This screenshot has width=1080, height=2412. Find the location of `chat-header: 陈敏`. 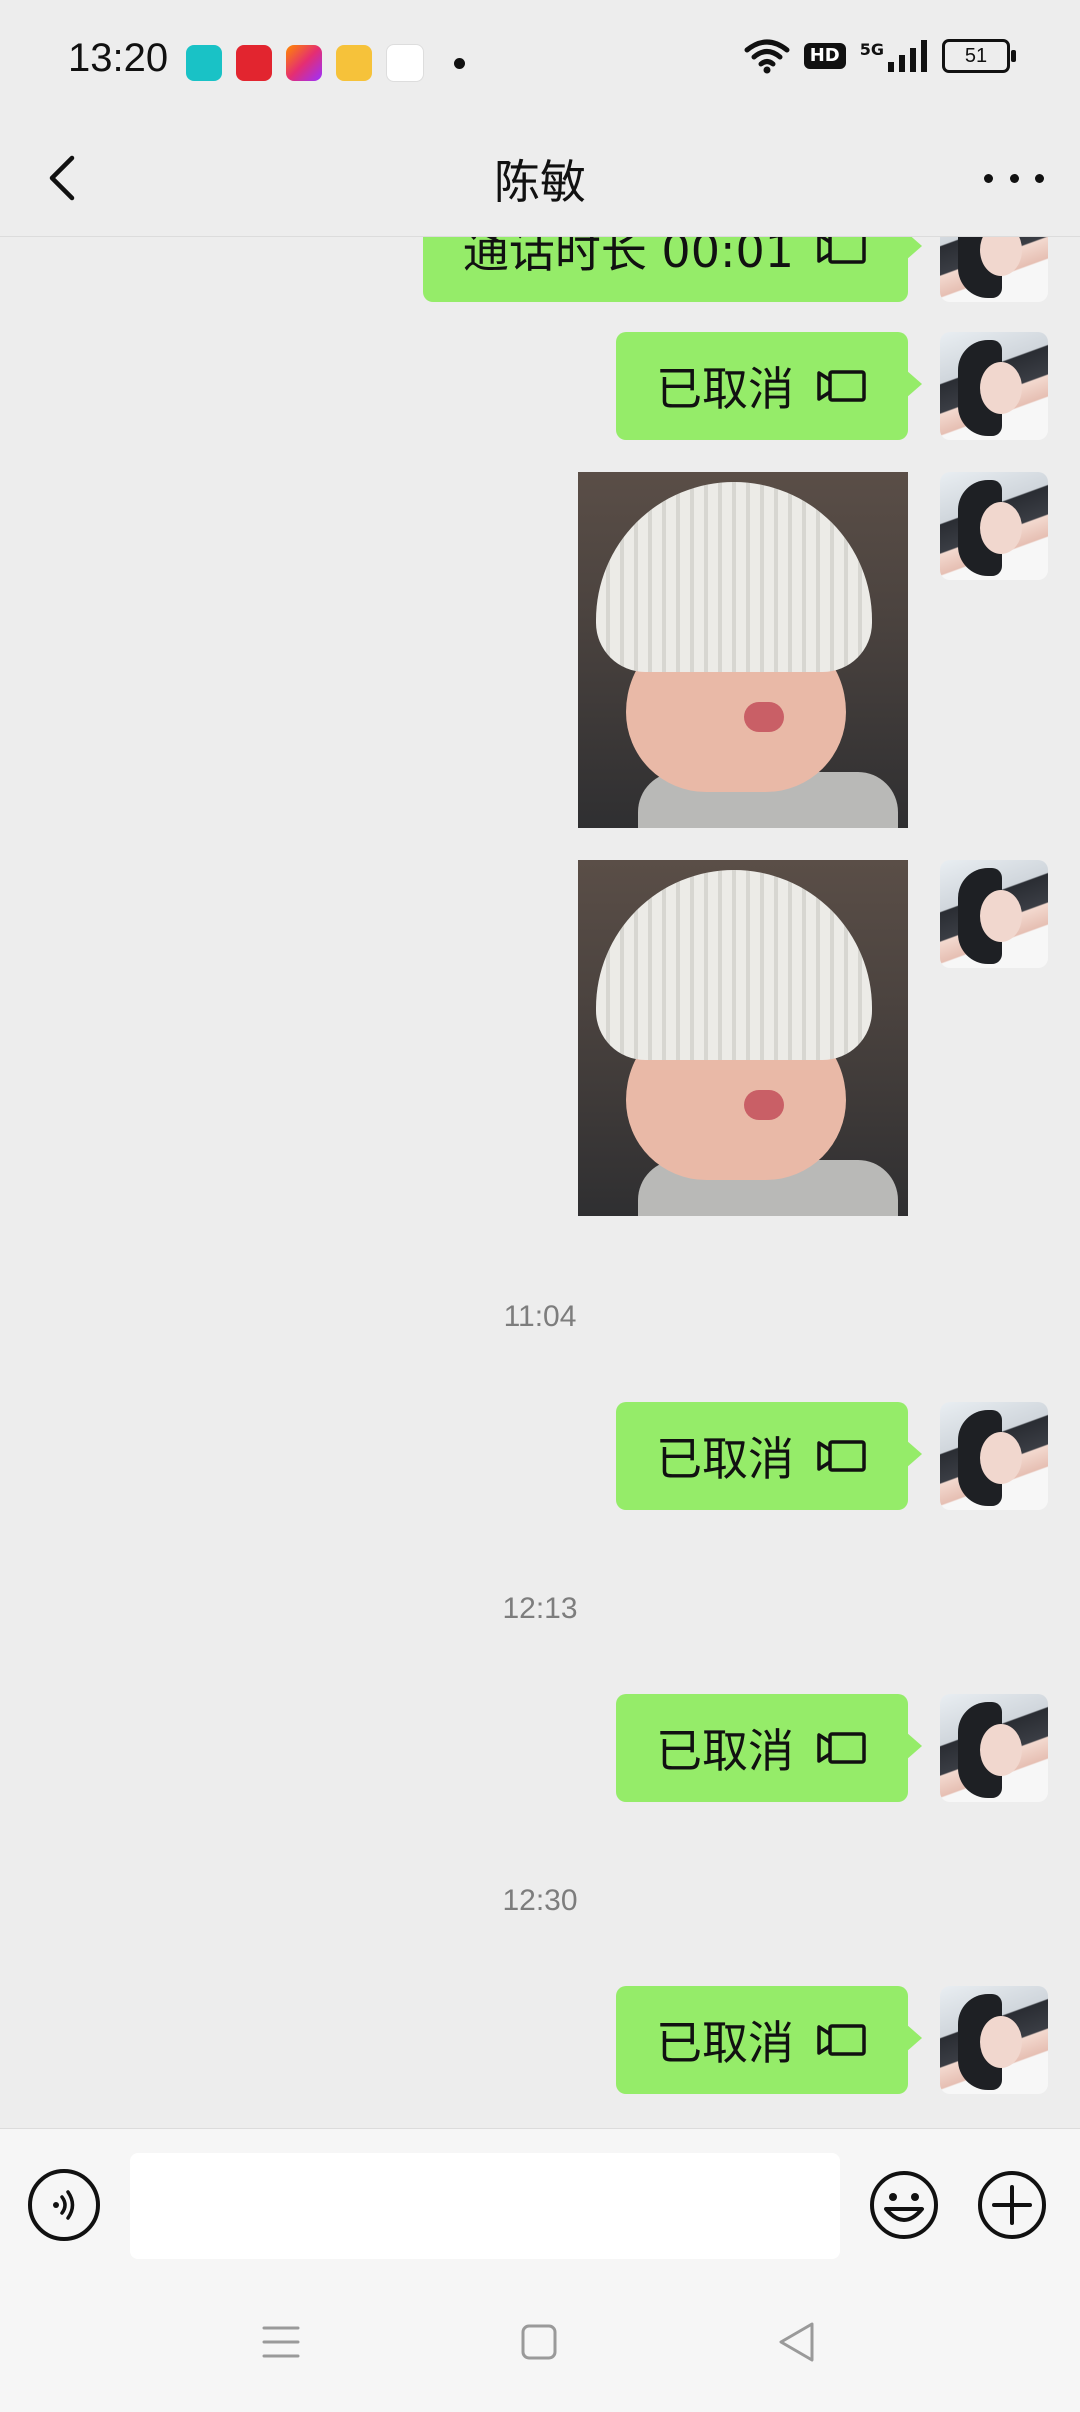

chat-header: 陈敏 is located at coordinates (540, 178).